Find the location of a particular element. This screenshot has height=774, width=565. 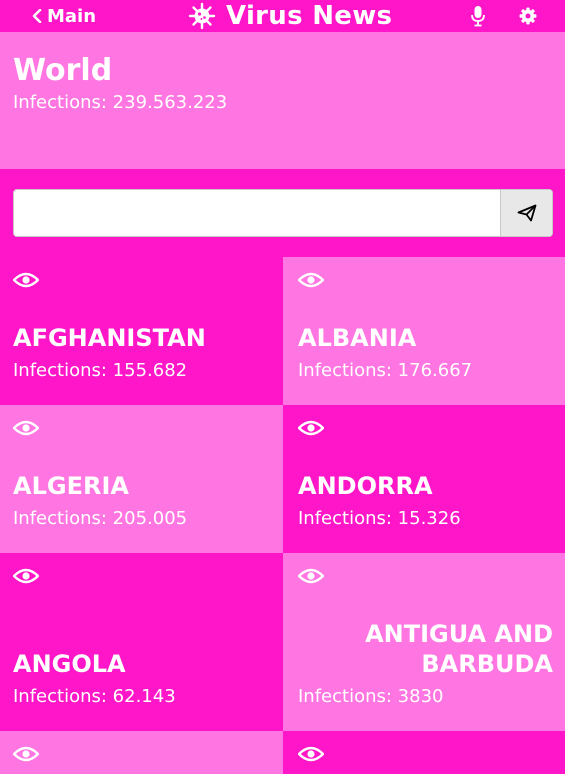

gear-icon is located at coordinates (528, 16).